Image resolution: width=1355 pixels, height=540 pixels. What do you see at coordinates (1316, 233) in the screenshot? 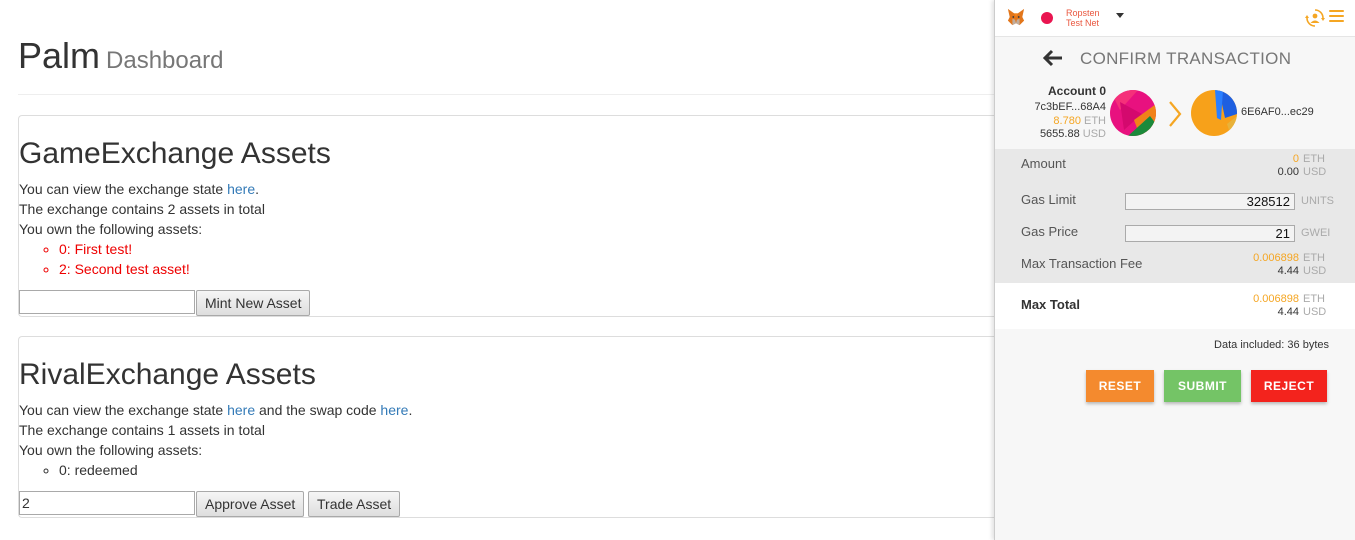
I see `gas-price-unit: GWEI` at bounding box center [1316, 233].